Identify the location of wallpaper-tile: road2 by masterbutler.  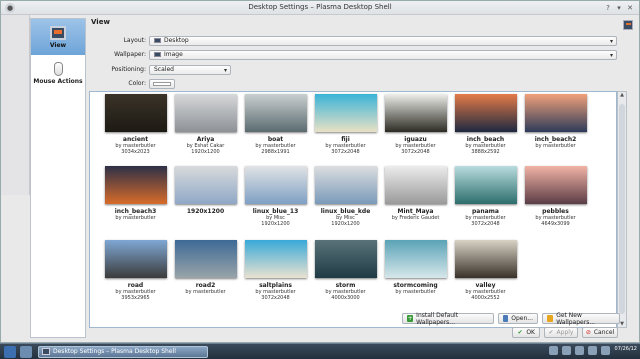
(205, 276).